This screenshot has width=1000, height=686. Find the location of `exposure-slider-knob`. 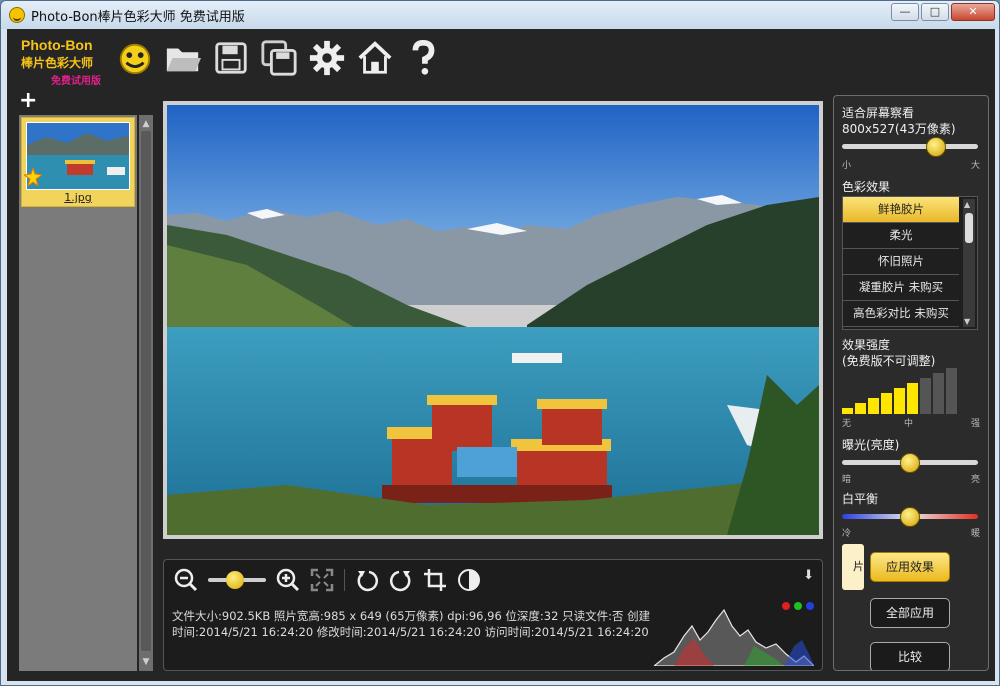

exposure-slider-knob is located at coordinates (910, 463).